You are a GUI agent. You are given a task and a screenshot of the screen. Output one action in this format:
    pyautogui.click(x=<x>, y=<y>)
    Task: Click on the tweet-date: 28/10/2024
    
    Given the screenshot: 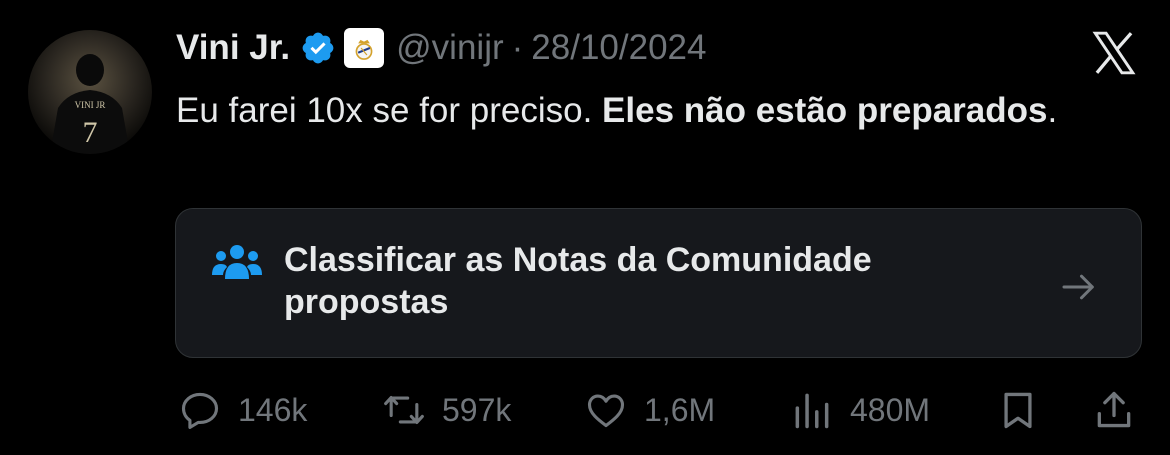 What is the action you would take?
    pyautogui.click(x=618, y=48)
    